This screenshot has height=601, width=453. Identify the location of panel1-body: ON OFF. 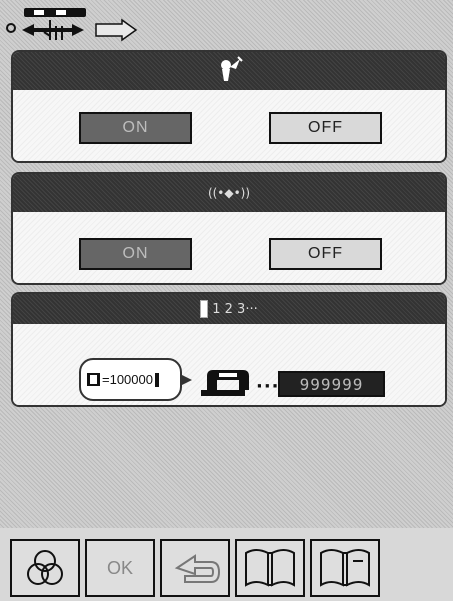
(229, 125).